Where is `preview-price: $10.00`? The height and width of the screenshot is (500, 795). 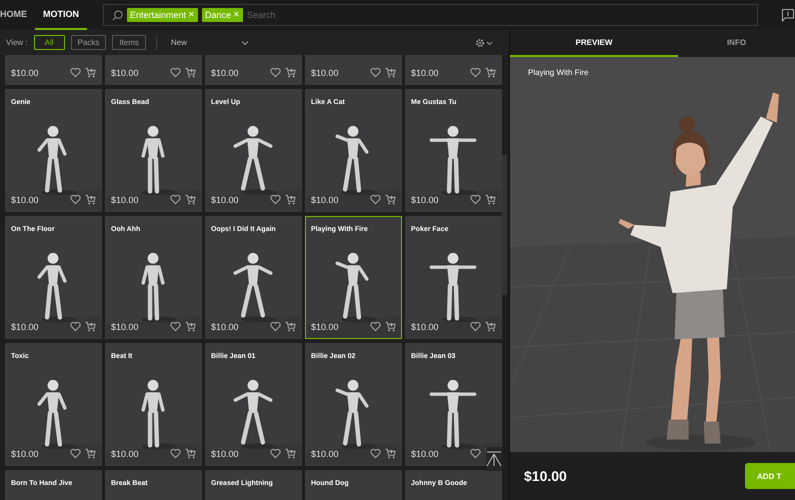 preview-price: $10.00 is located at coordinates (545, 476).